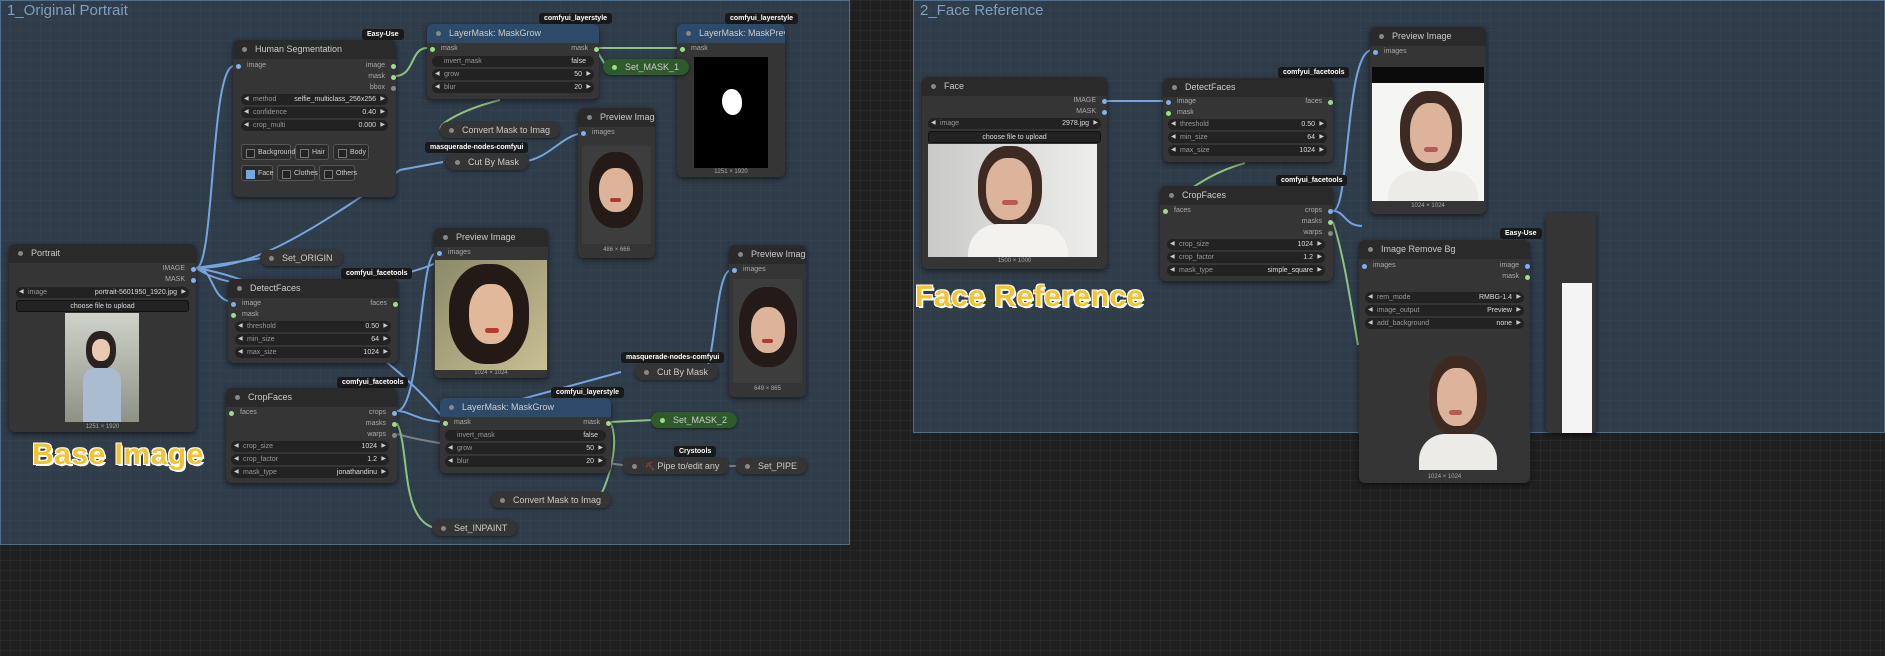  Describe the element at coordinates (731, 100) in the screenshot. I see `mask-preview-node: LayerMask: MaskPreview mask 1251 × 1920` at that location.